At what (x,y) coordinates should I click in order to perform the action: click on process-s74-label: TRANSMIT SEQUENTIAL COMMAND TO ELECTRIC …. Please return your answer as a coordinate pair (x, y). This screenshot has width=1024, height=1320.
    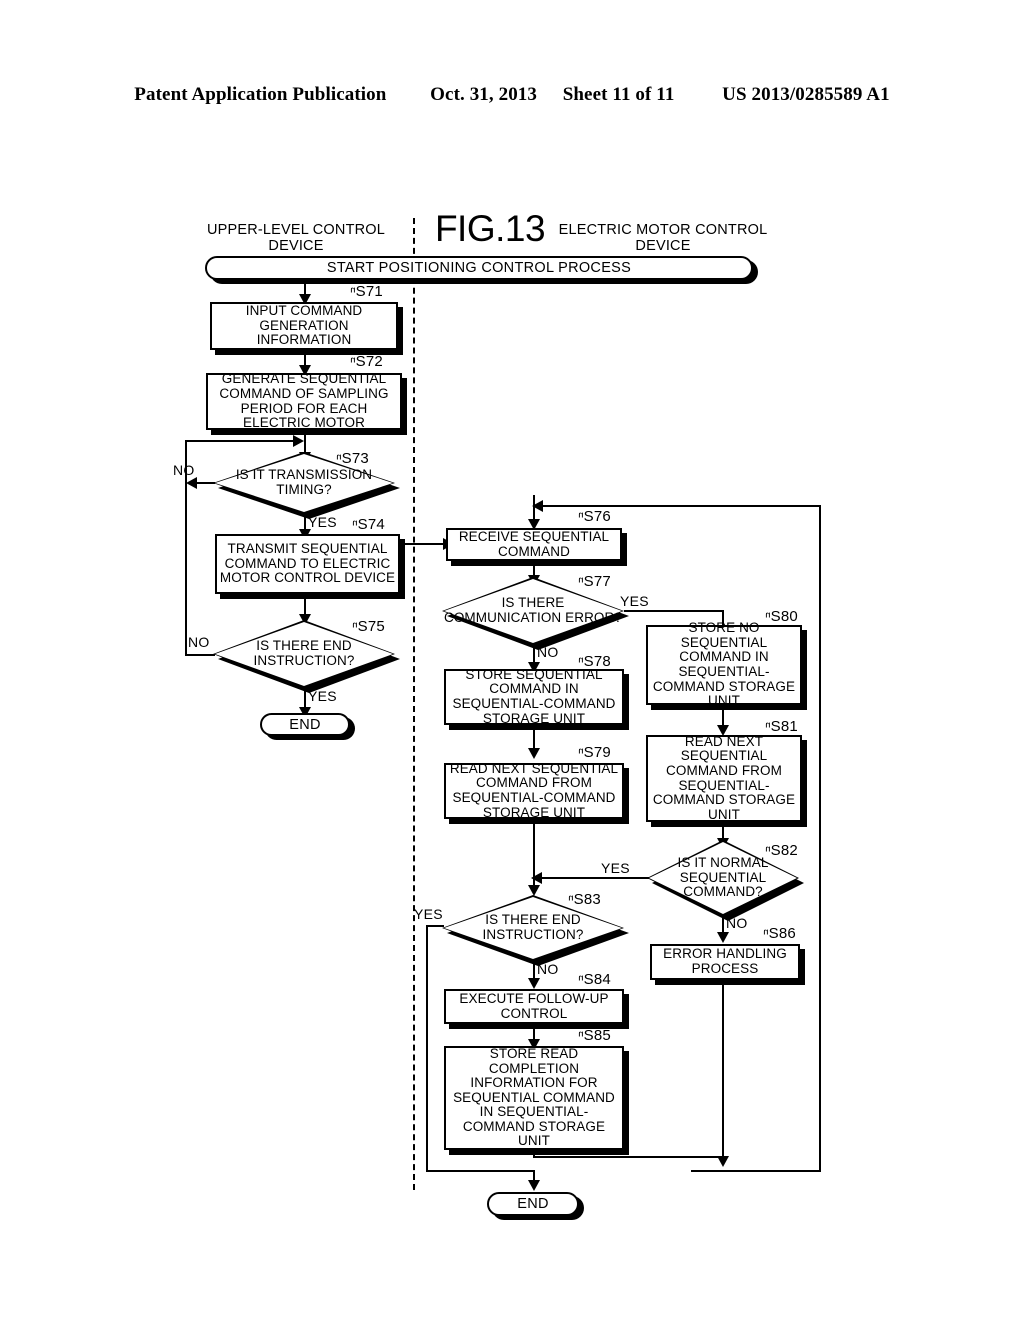
    Looking at the image, I should click on (307, 563).